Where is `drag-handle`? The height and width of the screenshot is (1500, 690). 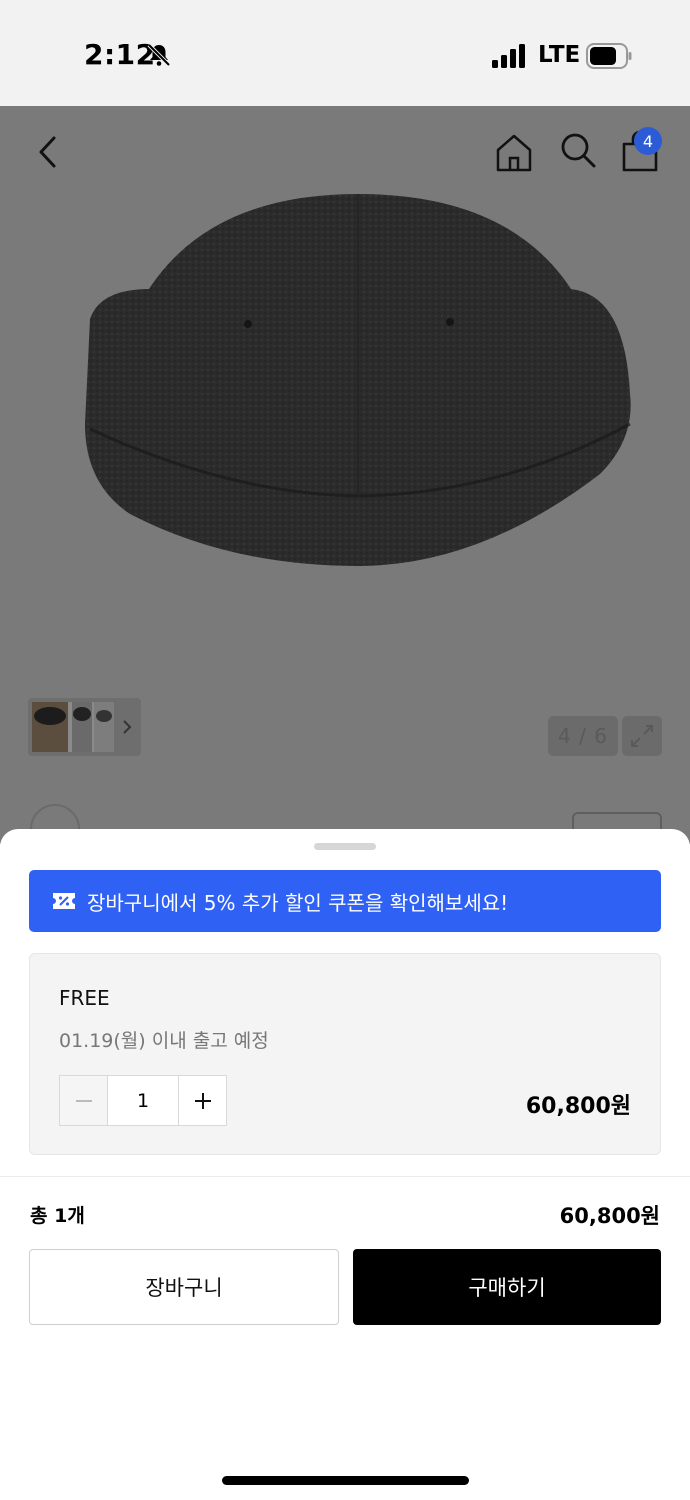 drag-handle is located at coordinates (345, 846).